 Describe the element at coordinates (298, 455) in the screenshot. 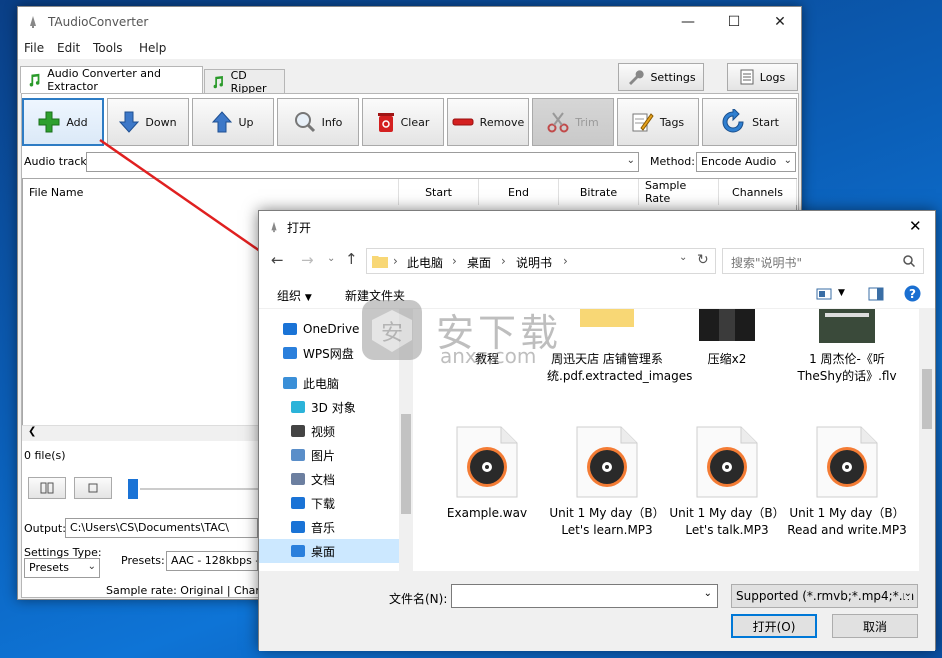

I see `pictures-icon` at that location.